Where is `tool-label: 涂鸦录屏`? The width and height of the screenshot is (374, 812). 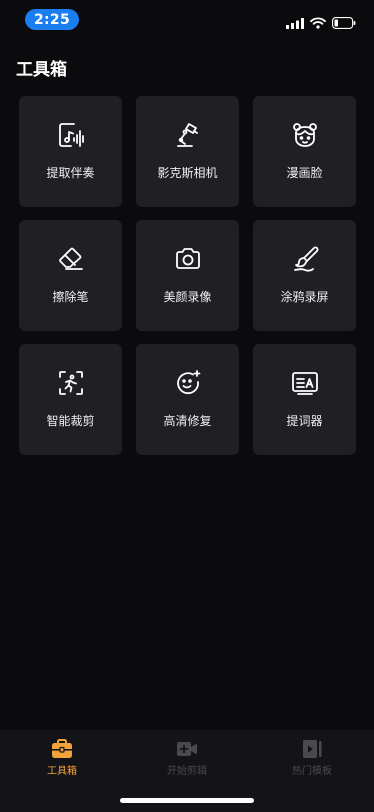 tool-label: 涂鸦录屏 is located at coordinates (304, 297).